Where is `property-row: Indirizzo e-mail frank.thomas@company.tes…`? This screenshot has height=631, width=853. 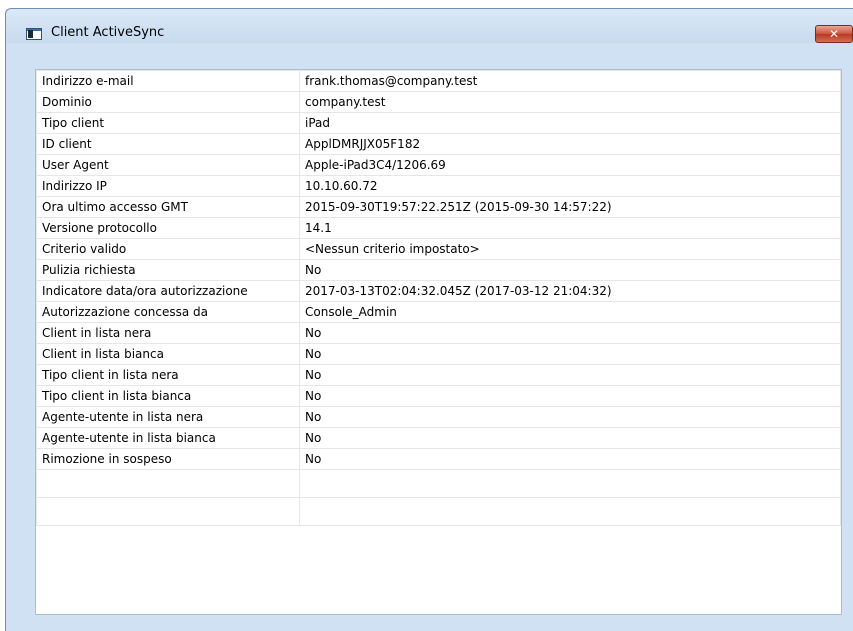
property-row: Indirizzo e-mail frank.thomas@company.tes… is located at coordinates (438, 81).